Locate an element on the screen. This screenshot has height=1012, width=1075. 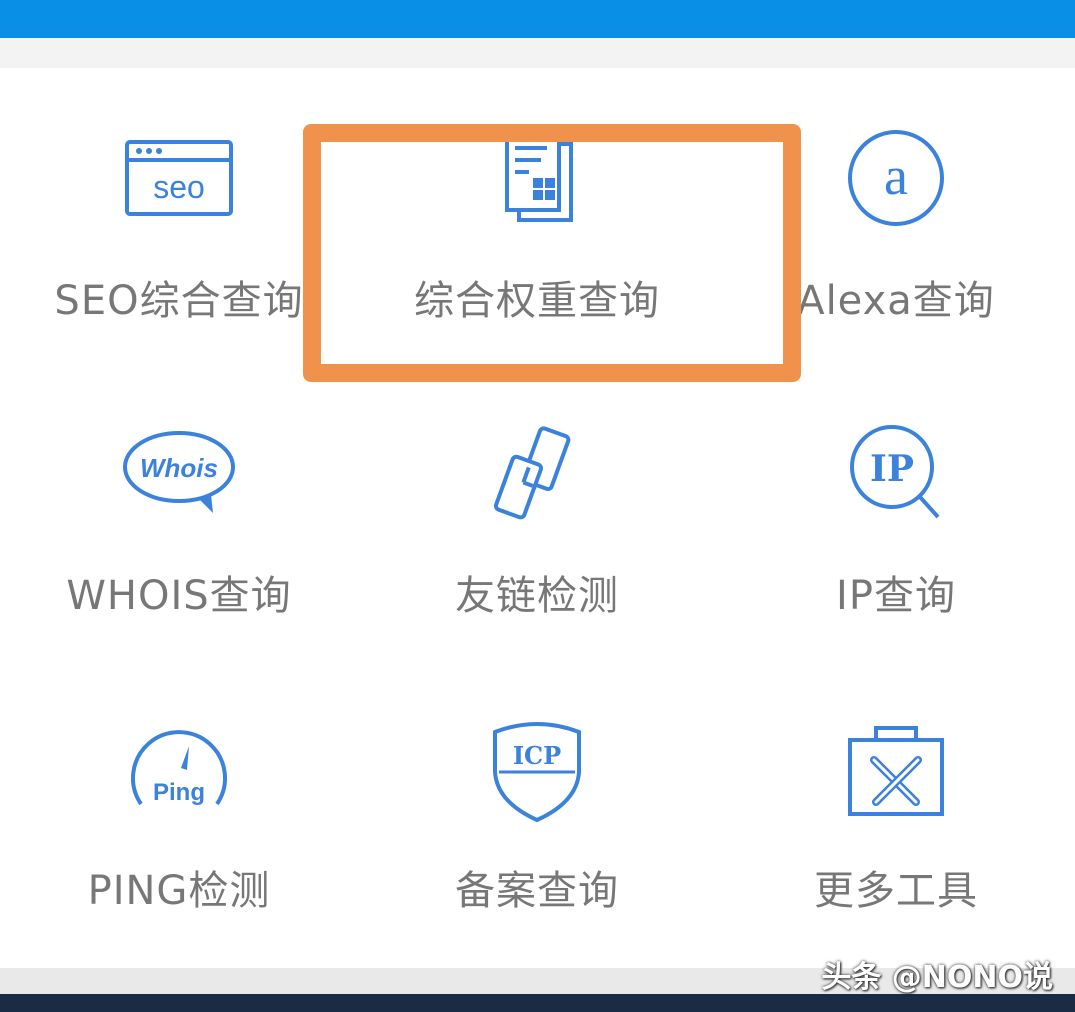
tool-ping: Ping PING检测 is located at coordinates (179, 805).